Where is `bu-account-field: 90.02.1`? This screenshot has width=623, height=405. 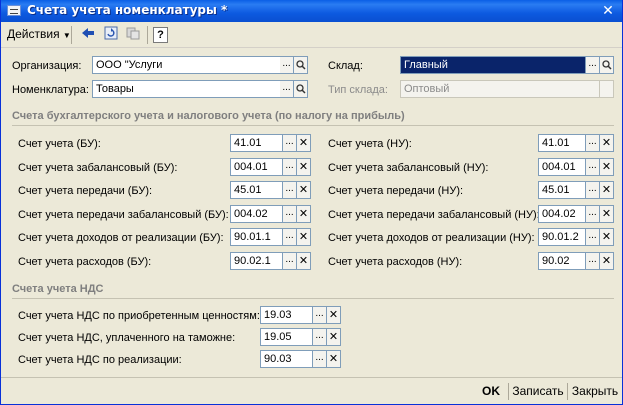
bu-account-field: 90.02.1 is located at coordinates (256, 261).